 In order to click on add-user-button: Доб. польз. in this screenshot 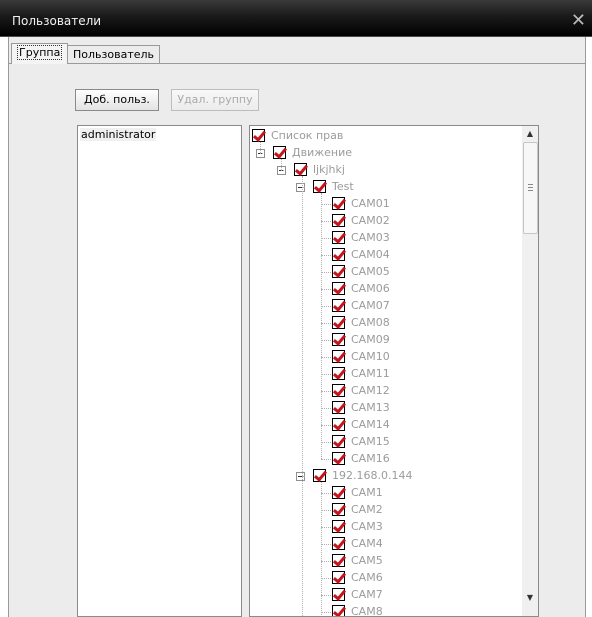, I will do `click(117, 100)`.